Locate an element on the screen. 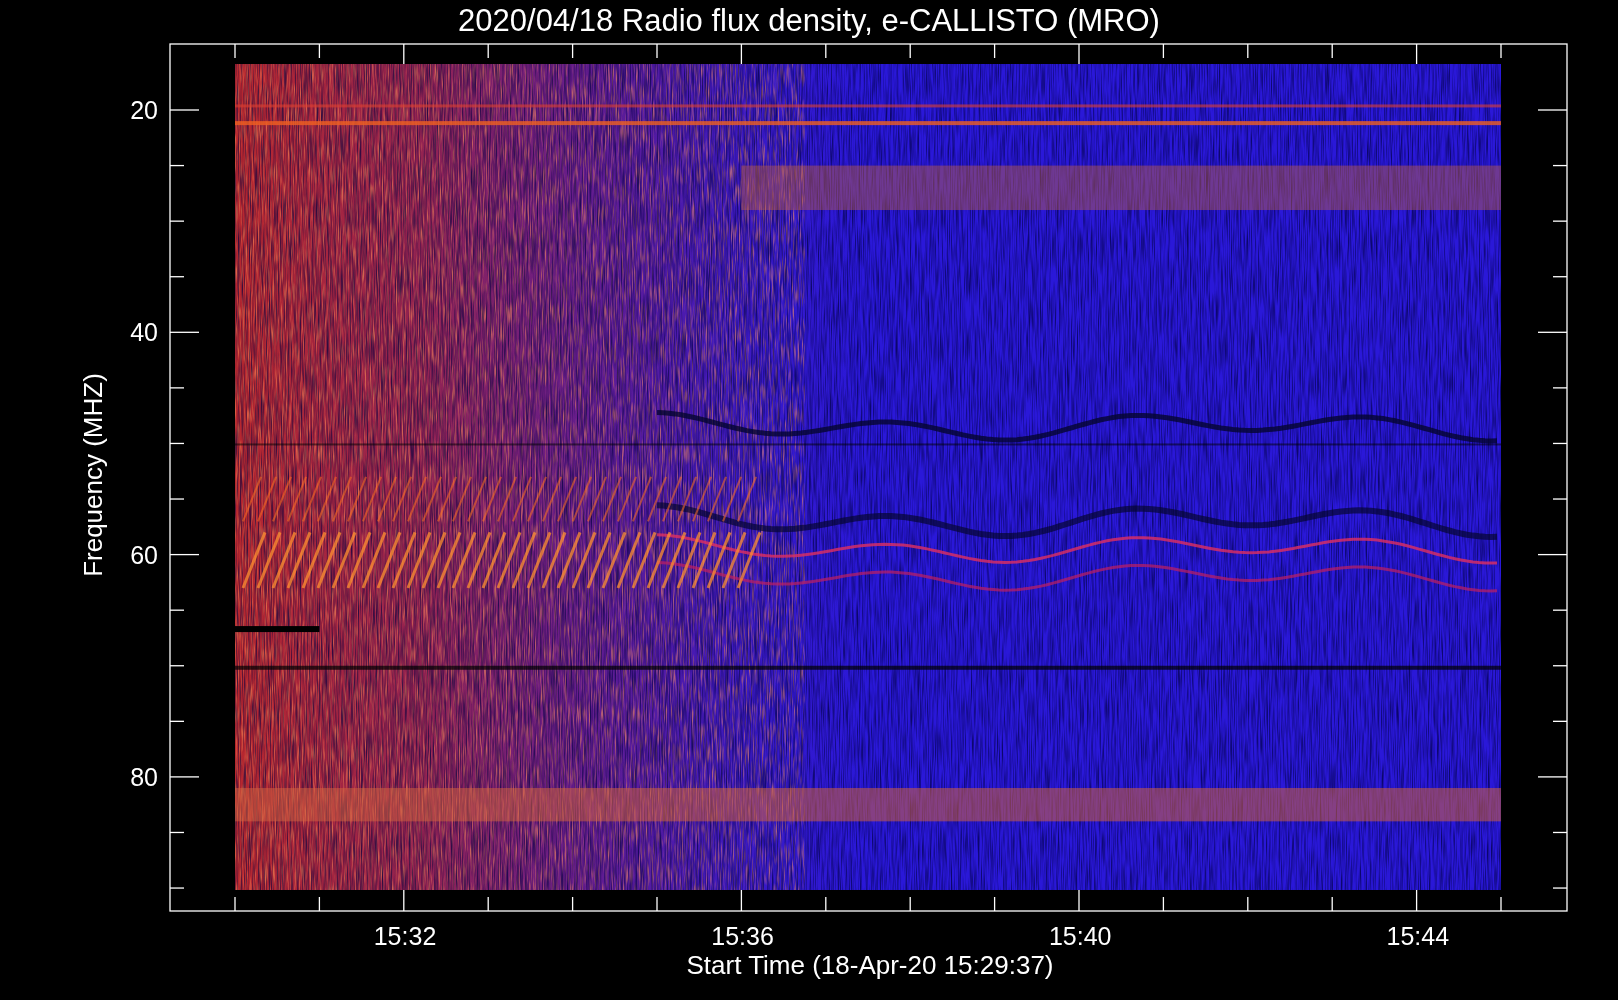 This screenshot has width=1618, height=1000. tick-label: 15:32 is located at coordinates (405, 936).